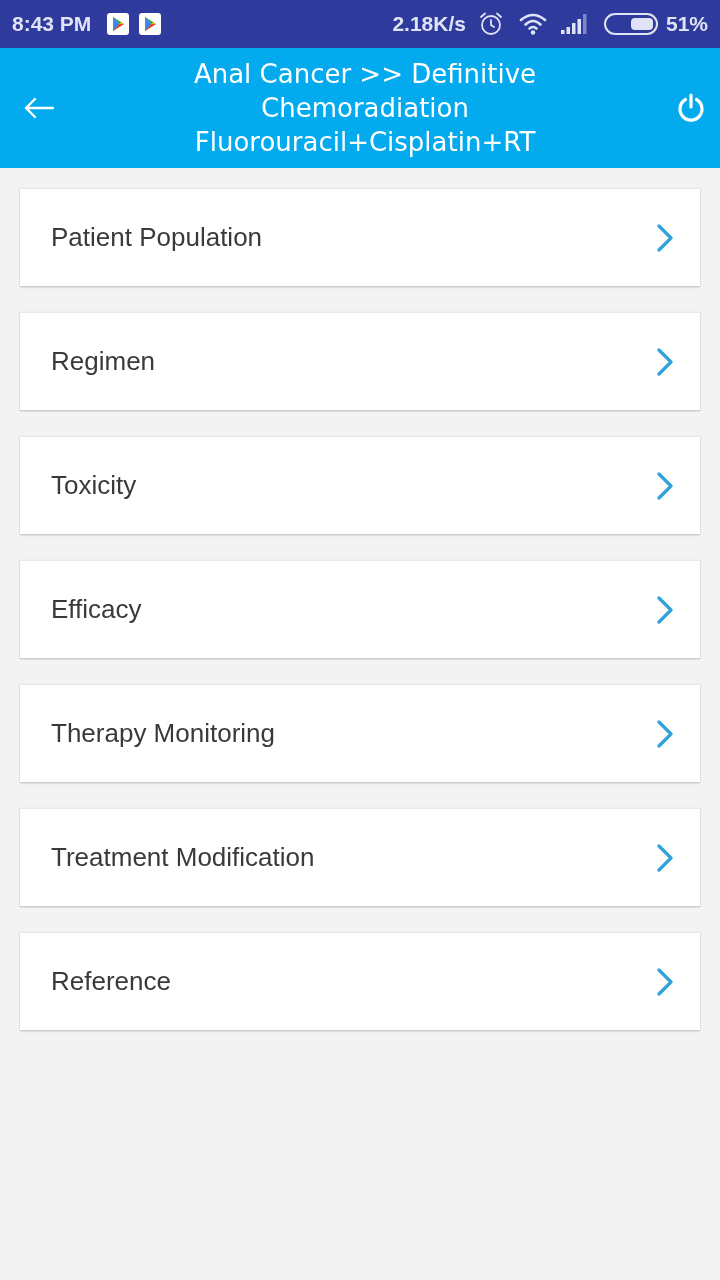  What do you see at coordinates (630, 24) in the screenshot?
I see `battery-icon` at bounding box center [630, 24].